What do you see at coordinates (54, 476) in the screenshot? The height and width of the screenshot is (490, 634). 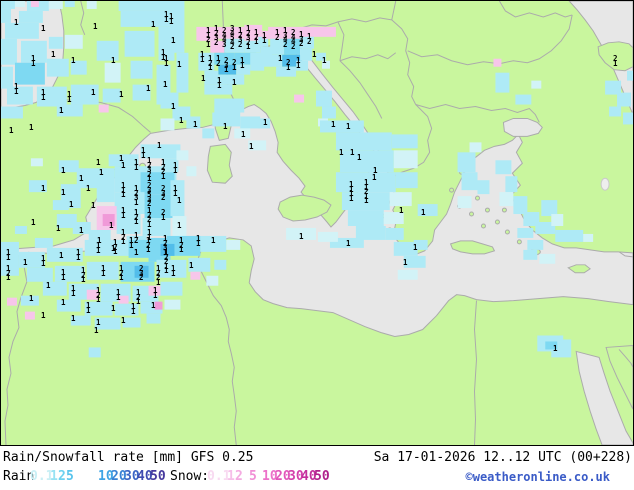 I see `rain-scale-value: 1` at bounding box center [54, 476].